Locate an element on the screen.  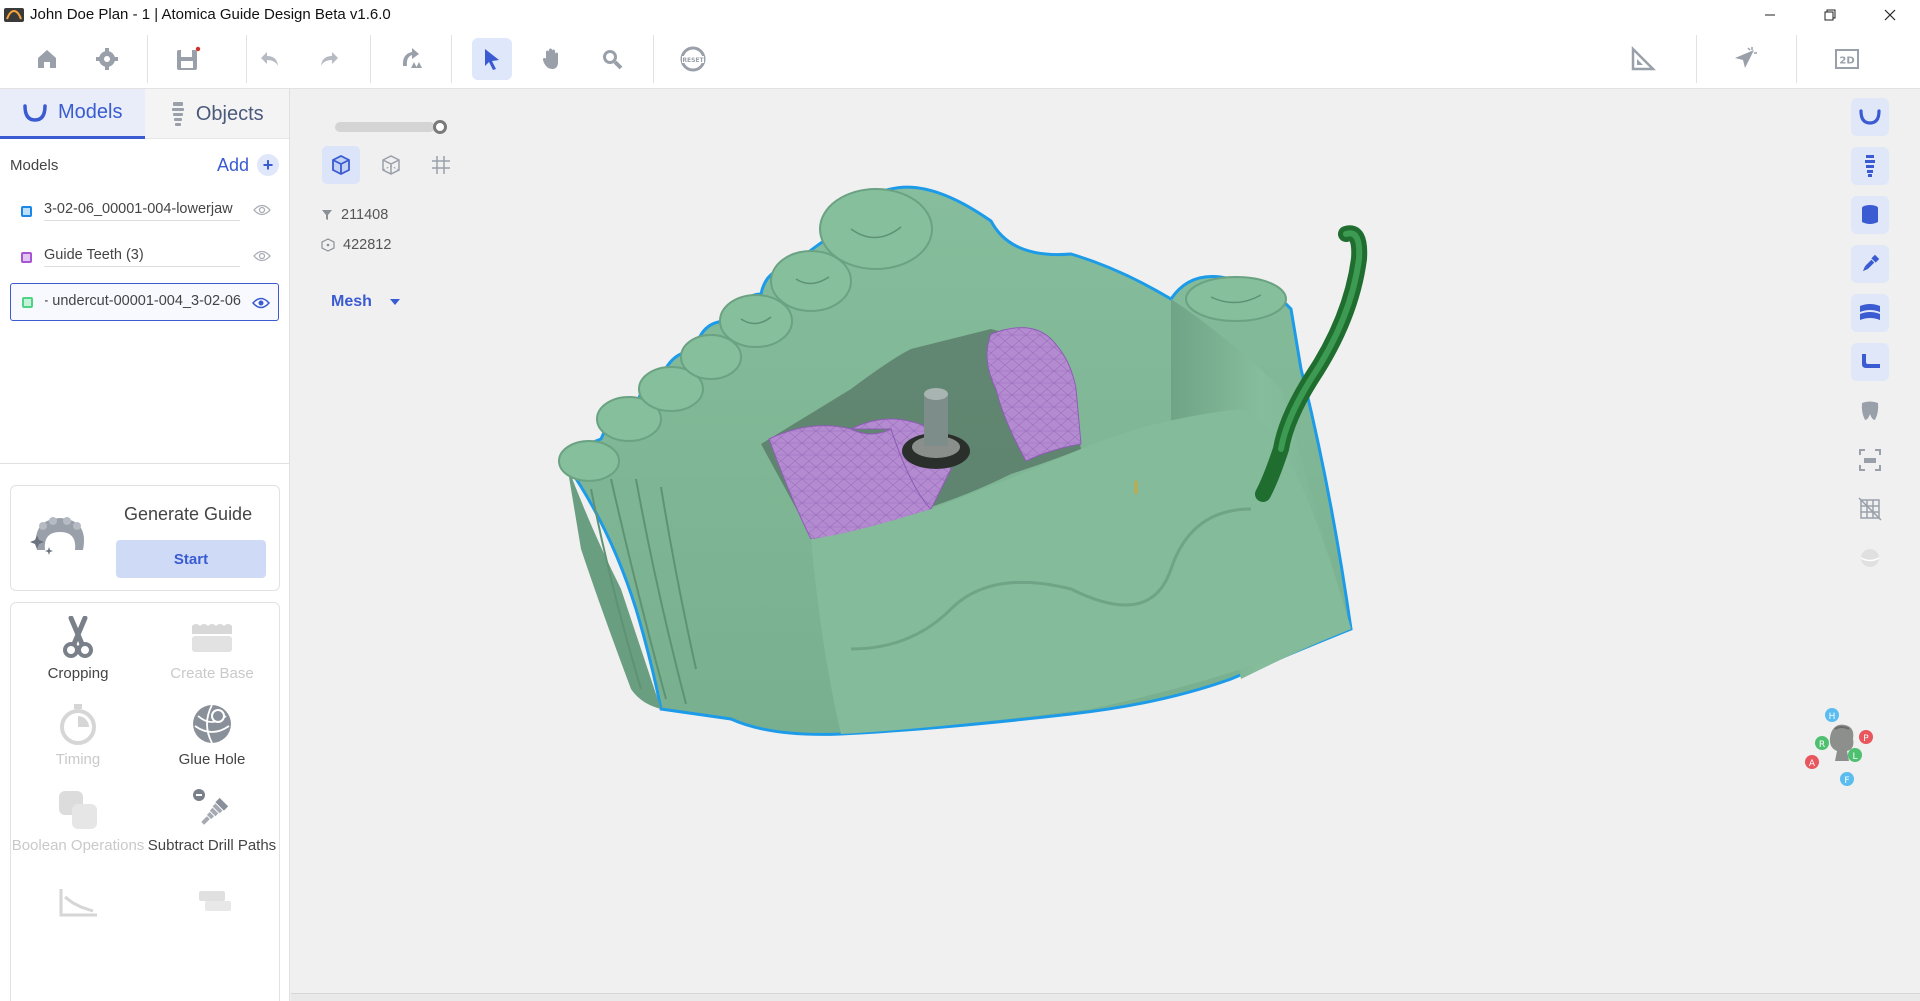
settings-button is located at coordinates (107, 59).